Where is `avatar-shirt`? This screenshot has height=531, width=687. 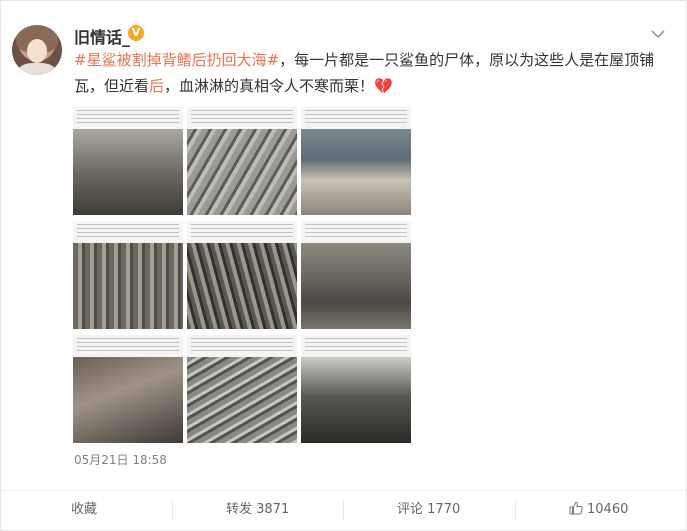 avatar-shirt is located at coordinates (37, 69).